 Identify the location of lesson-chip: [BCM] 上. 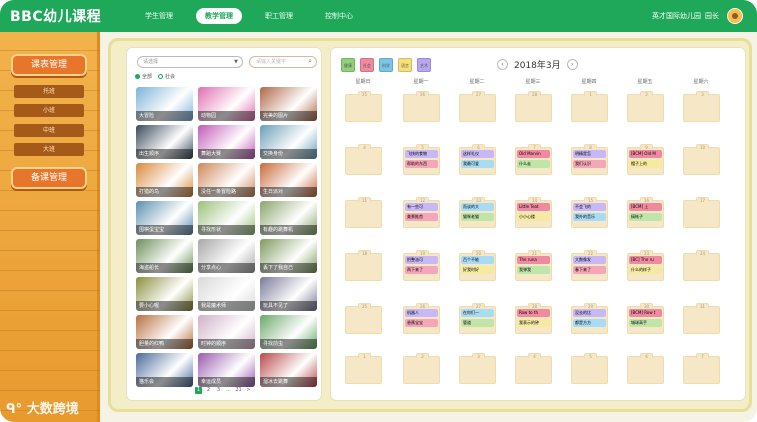
(645, 207).